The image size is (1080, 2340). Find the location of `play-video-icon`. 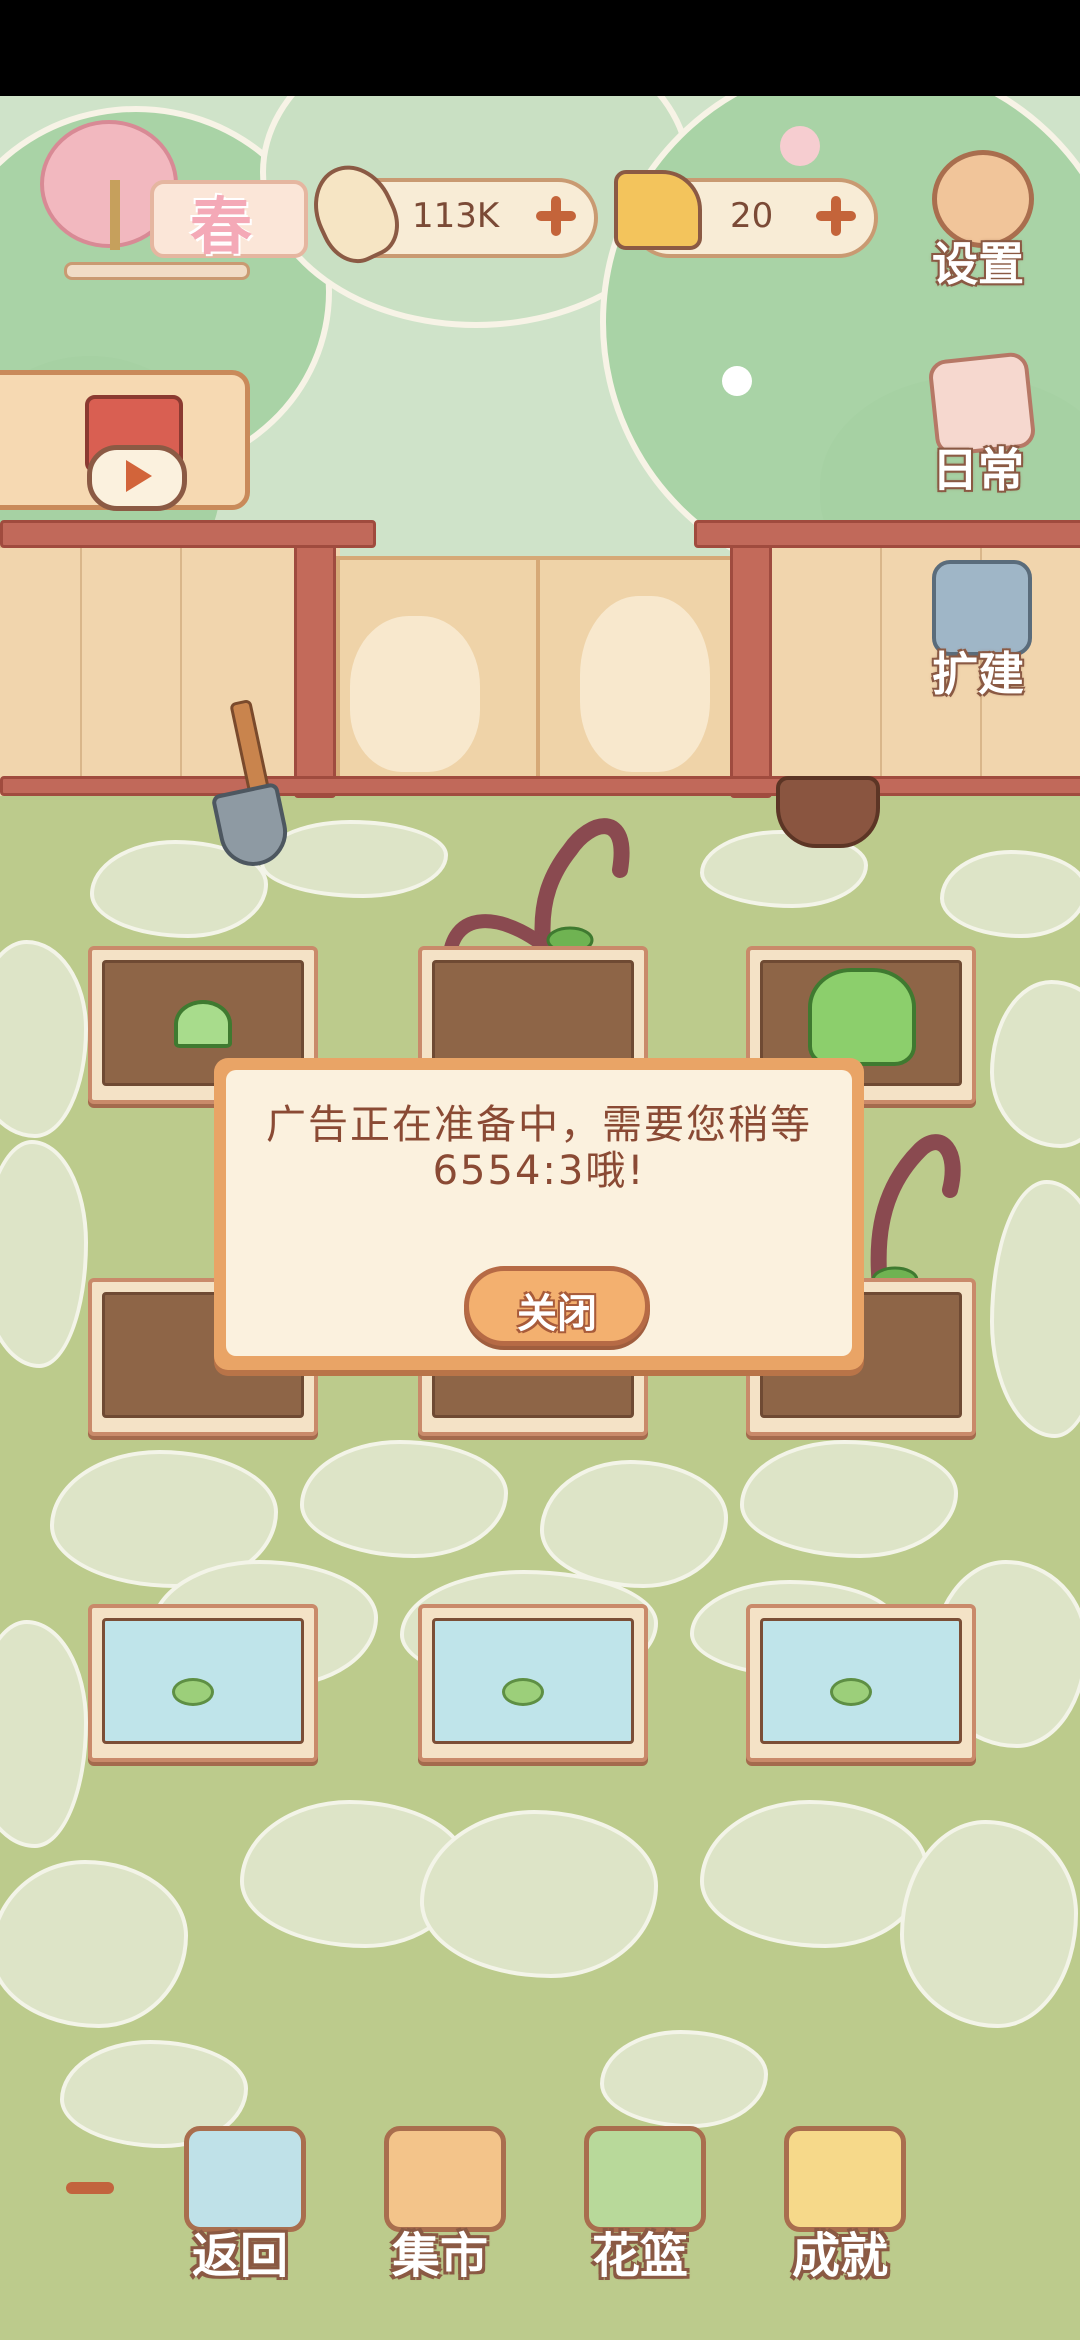

play-video-icon is located at coordinates (137, 478).